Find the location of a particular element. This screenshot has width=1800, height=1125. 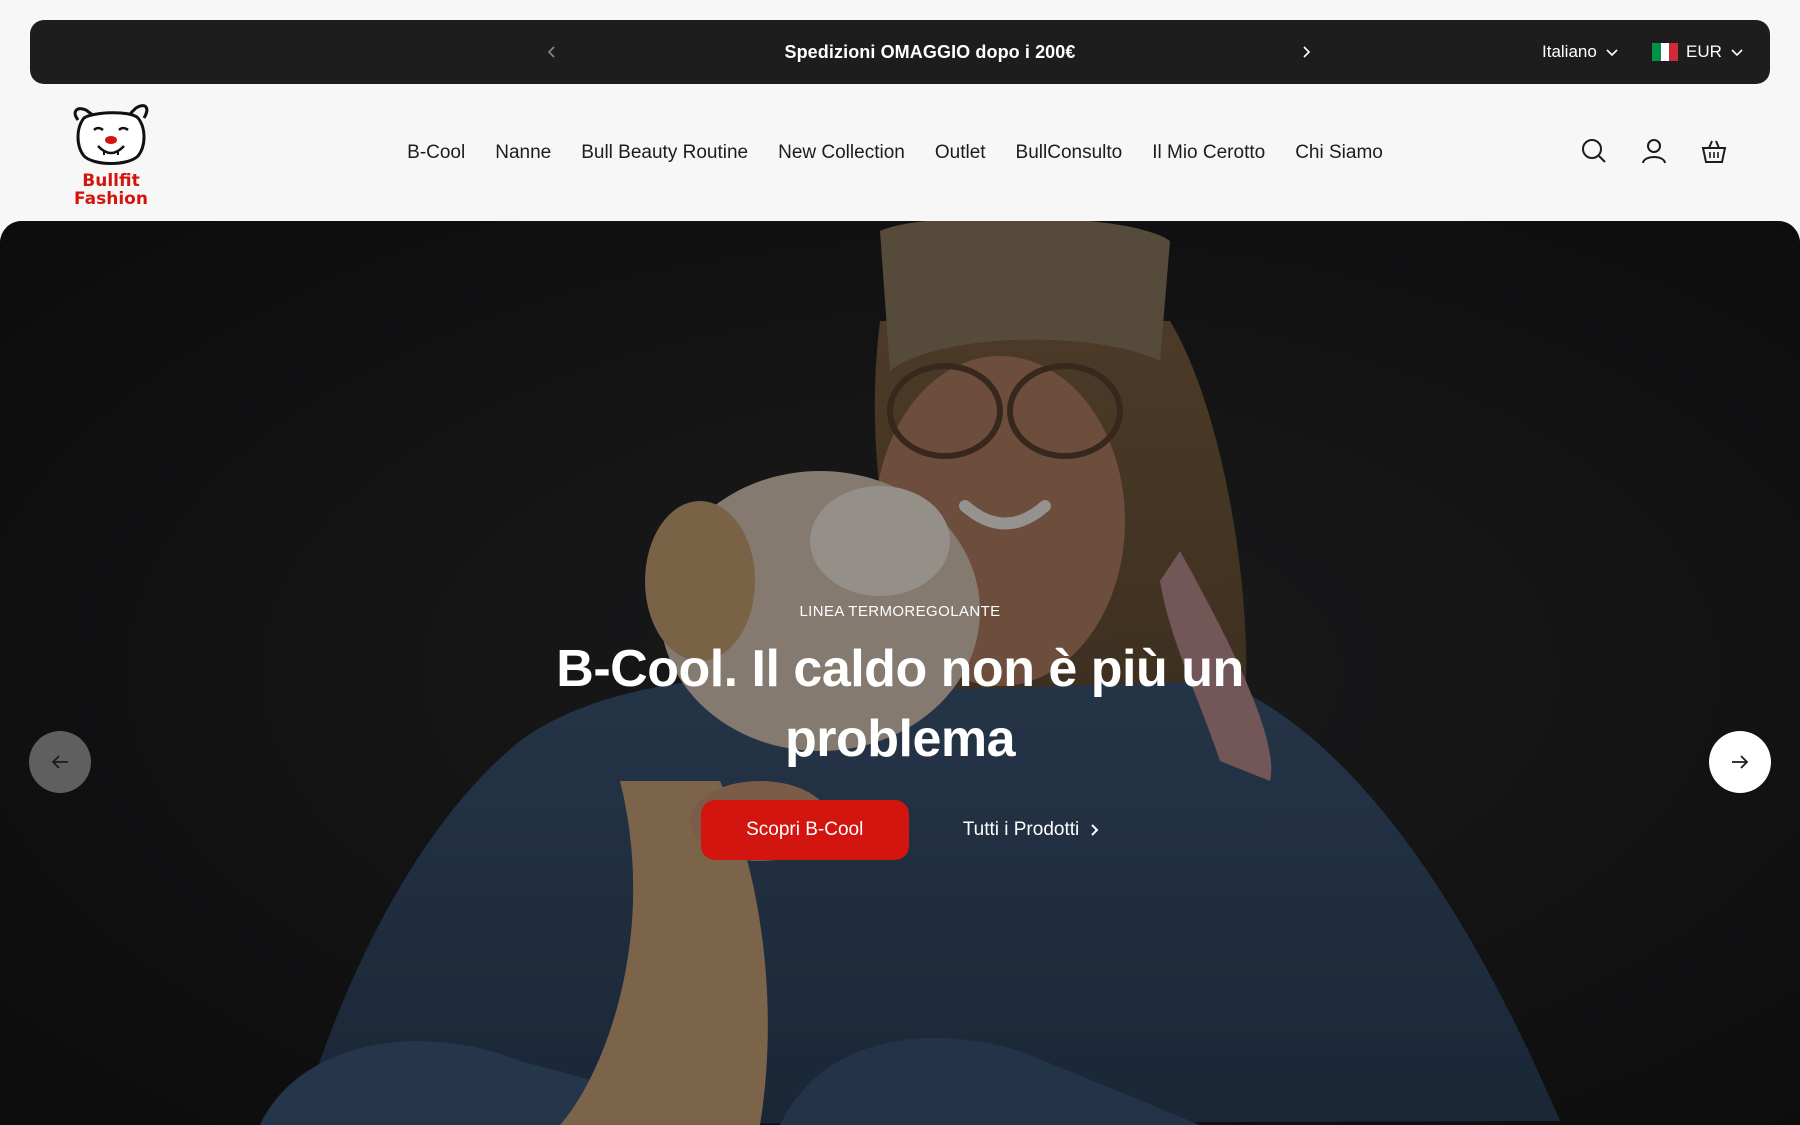

svg-text: Bullfit is located at coordinates (110, 181).